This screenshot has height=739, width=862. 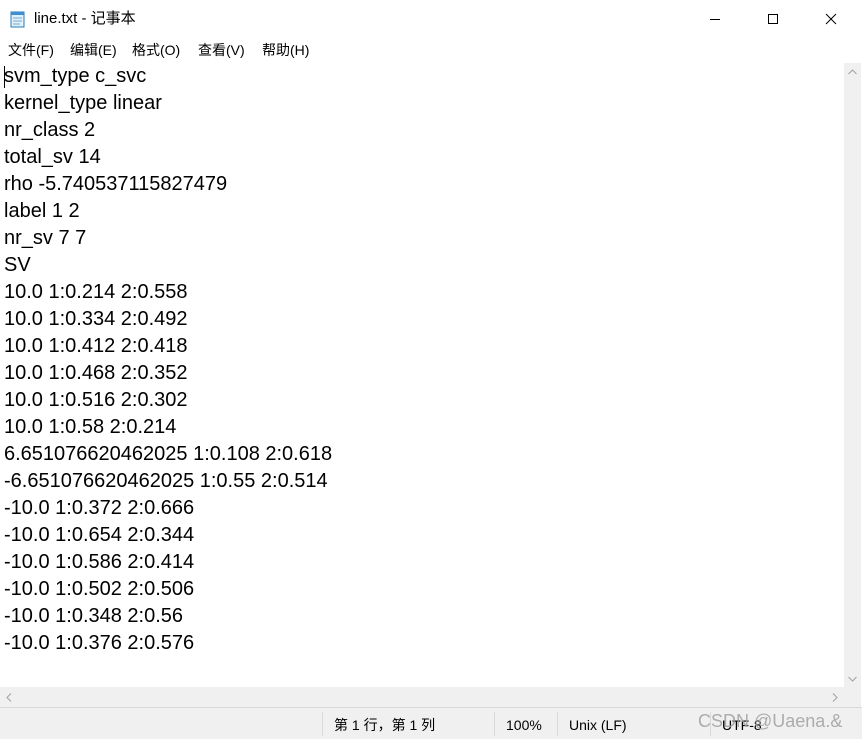 I want to click on chevron-down-icon, so click(x=852, y=679).